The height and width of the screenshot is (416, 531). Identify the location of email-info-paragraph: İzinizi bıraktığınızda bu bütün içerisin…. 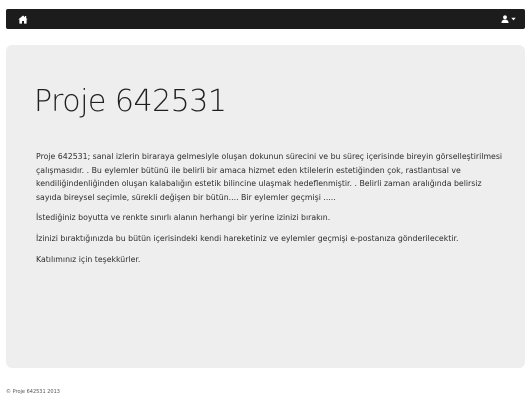
(247, 238).